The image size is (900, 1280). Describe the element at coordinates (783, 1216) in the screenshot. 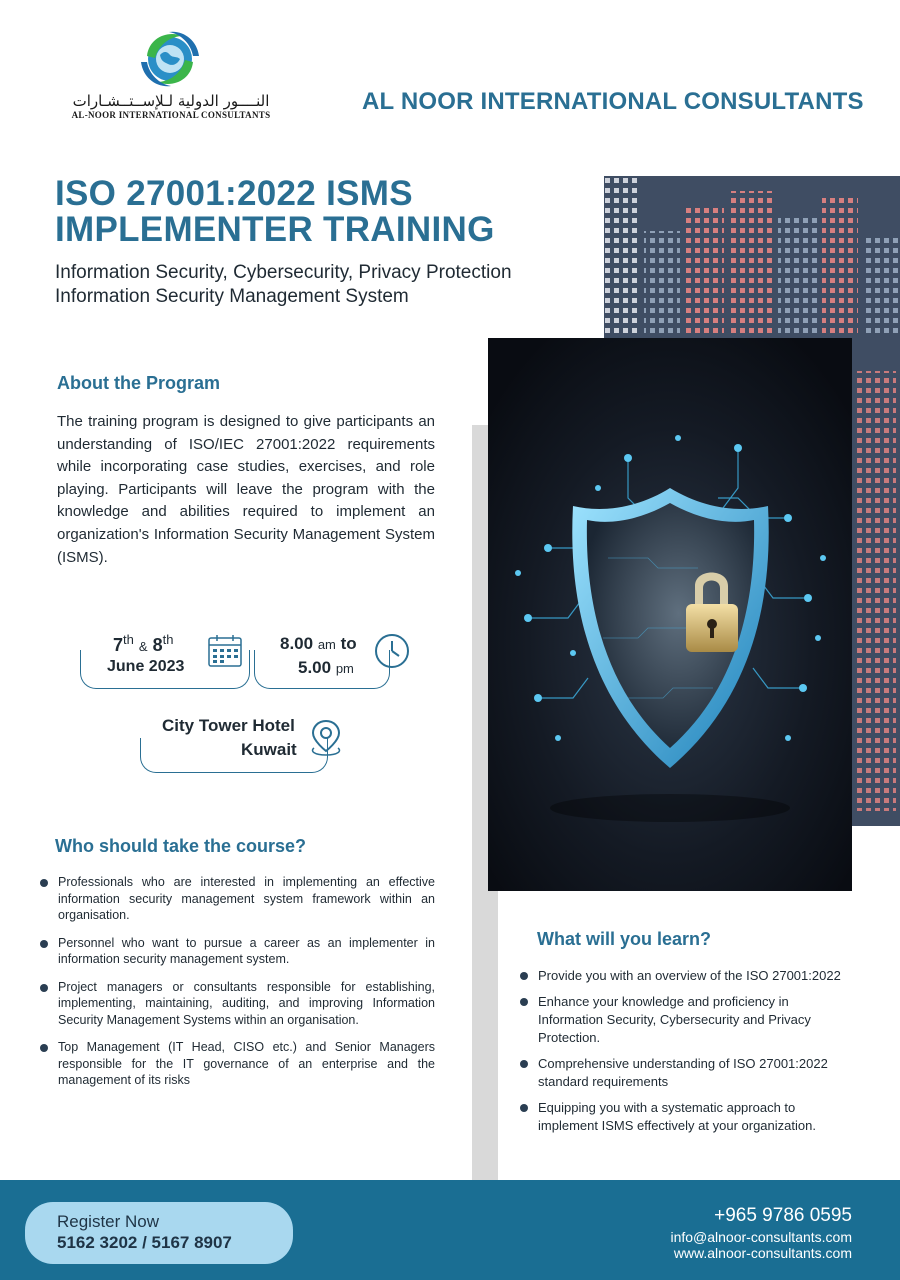

I see `contact-phone: +965 9786 0595` at that location.